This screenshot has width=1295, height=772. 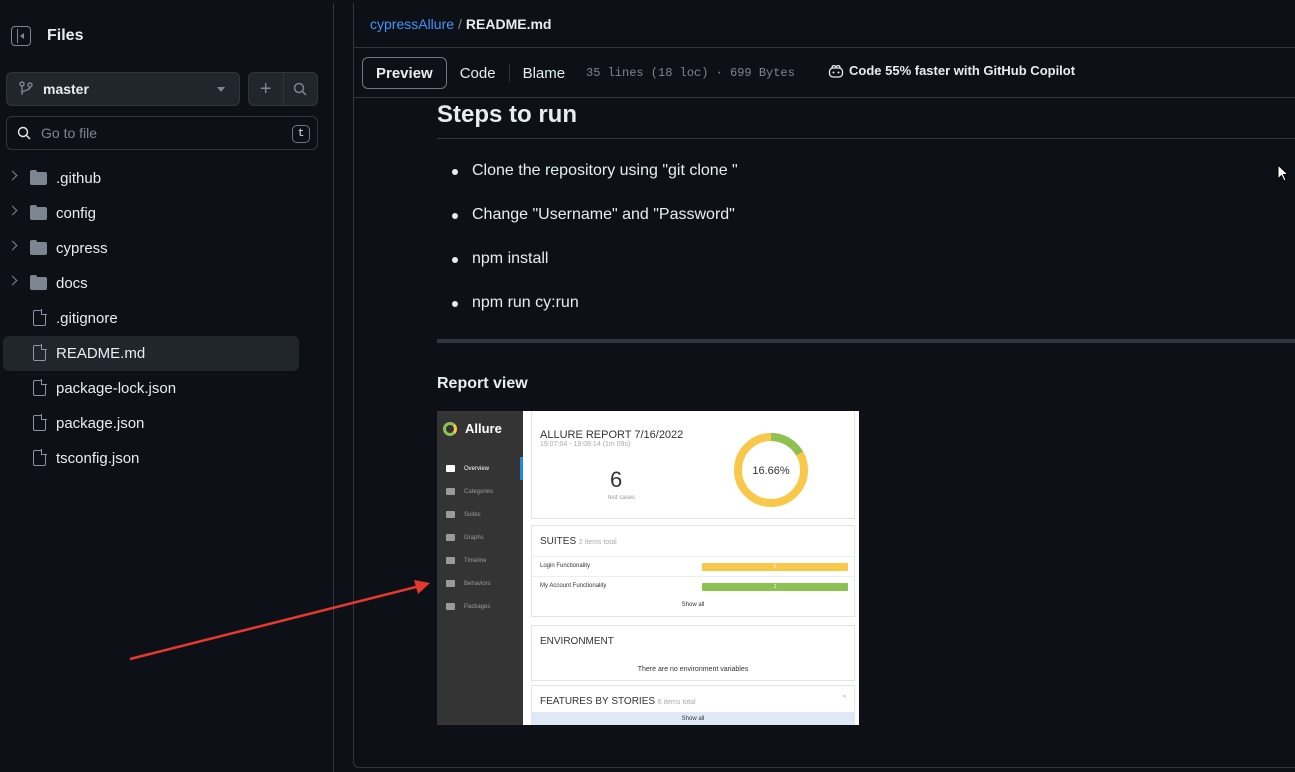 I want to click on allure-nav-overview: Overview, so click(x=480, y=468).